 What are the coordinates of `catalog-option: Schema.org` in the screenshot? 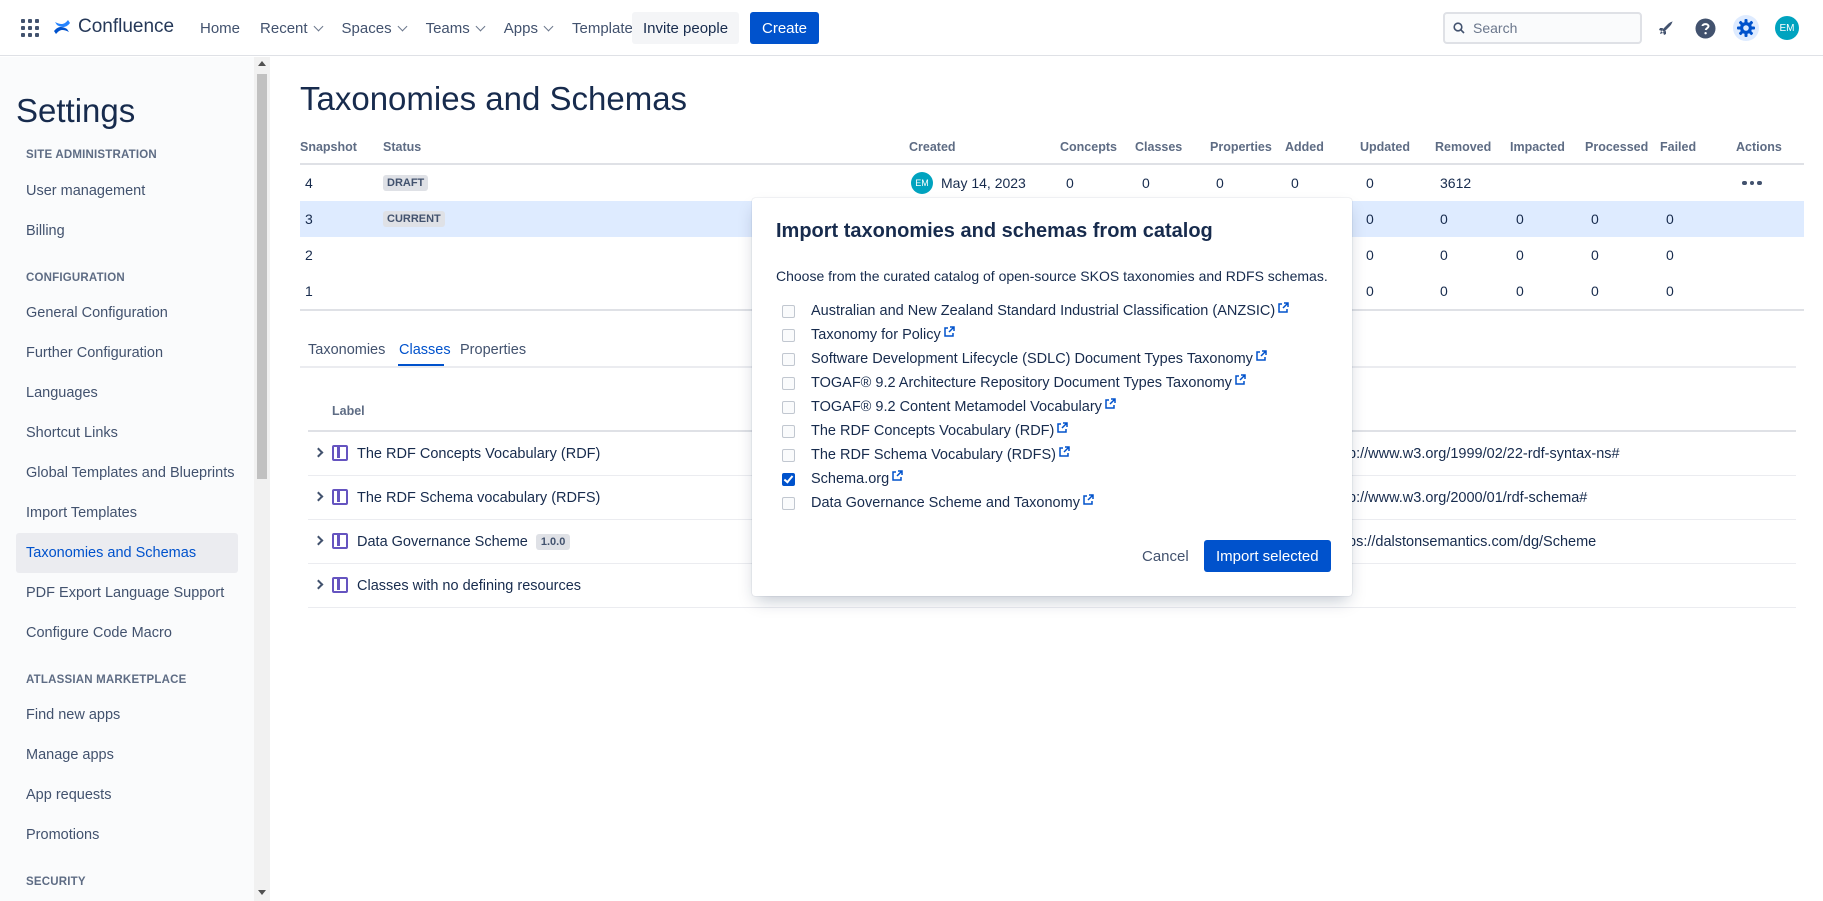 It's located at (842, 479).